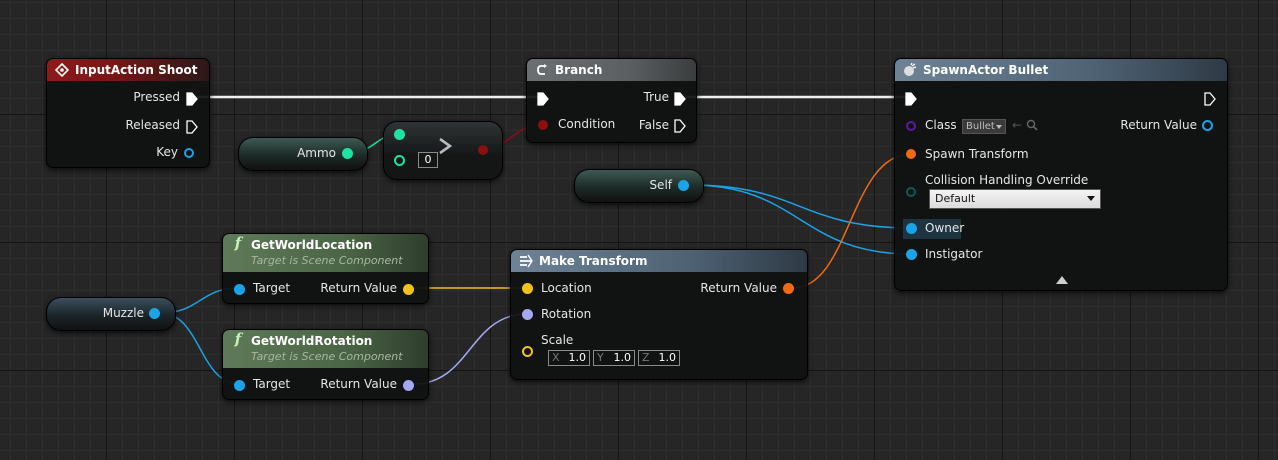 This screenshot has width=1278, height=460. Describe the element at coordinates (316, 153) in the screenshot. I see `variable-label: Ammo` at that location.